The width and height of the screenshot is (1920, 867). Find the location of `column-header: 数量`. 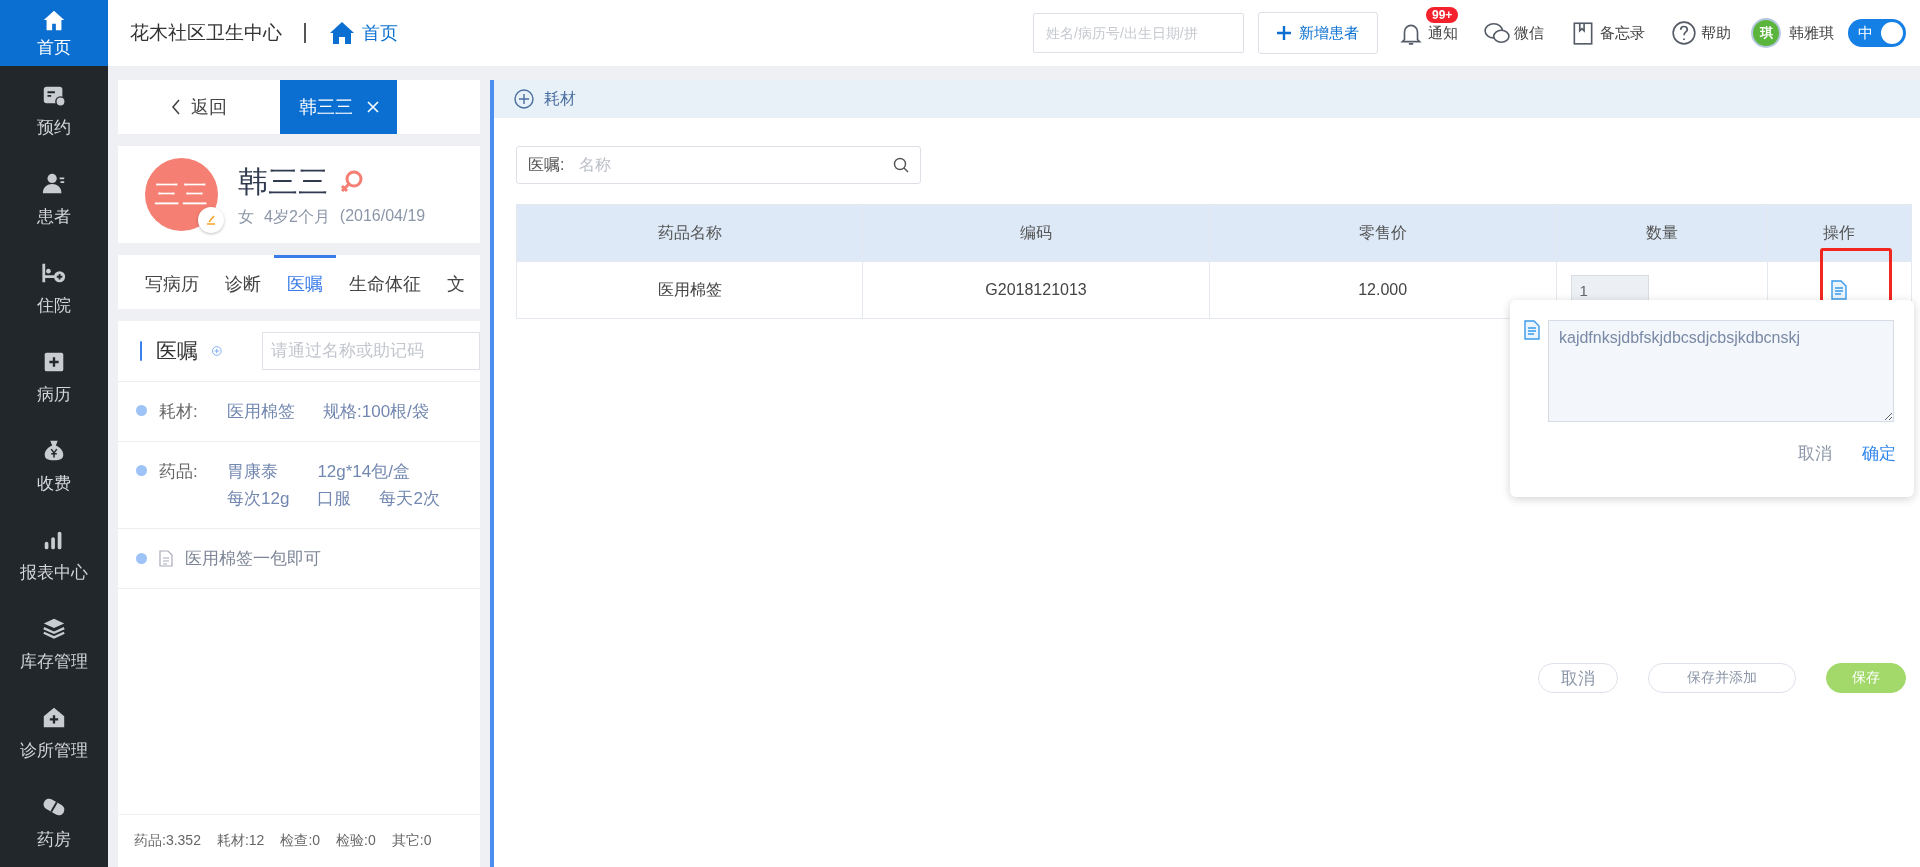

column-header: 数量 is located at coordinates (1662, 233).